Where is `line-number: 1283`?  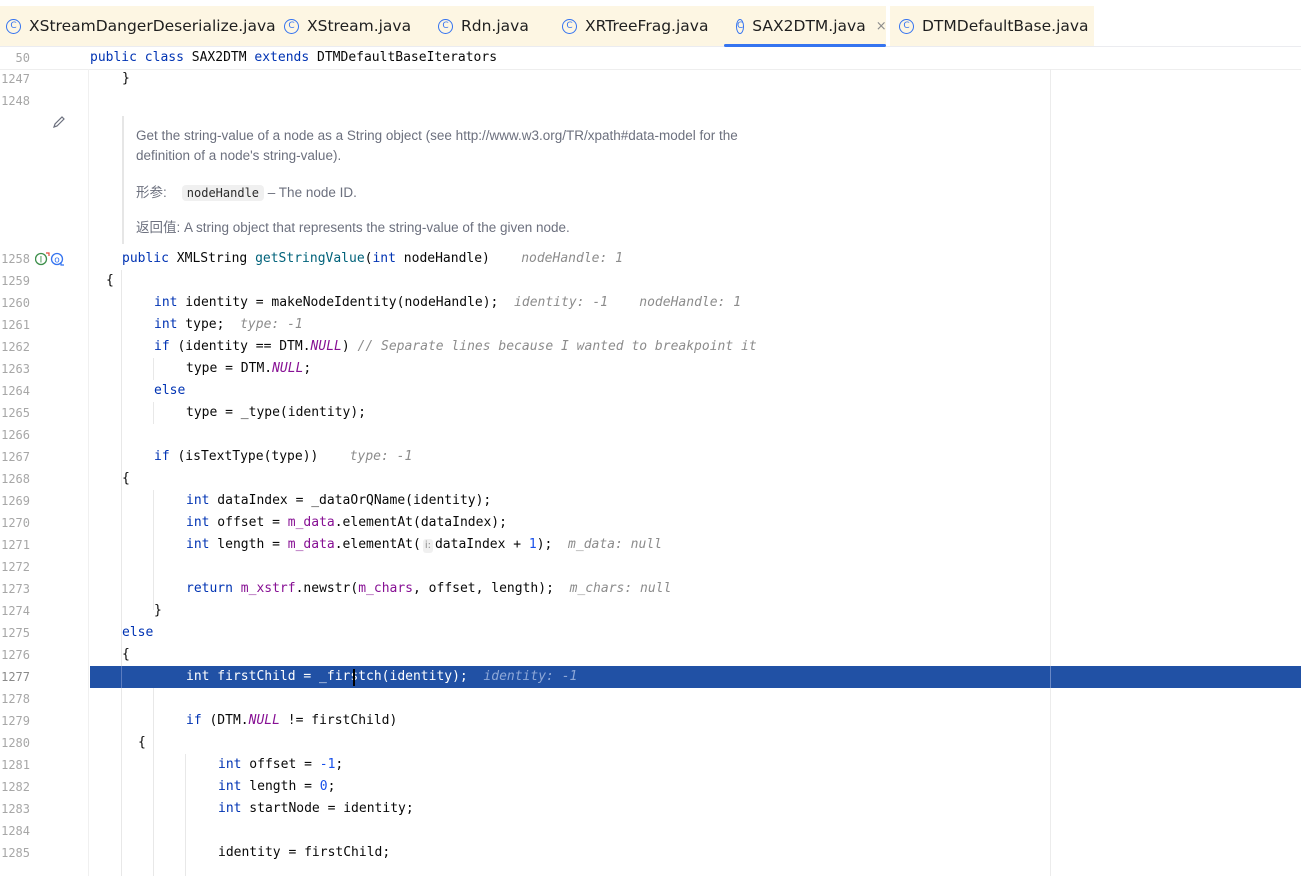
line-number: 1283 is located at coordinates (15, 809).